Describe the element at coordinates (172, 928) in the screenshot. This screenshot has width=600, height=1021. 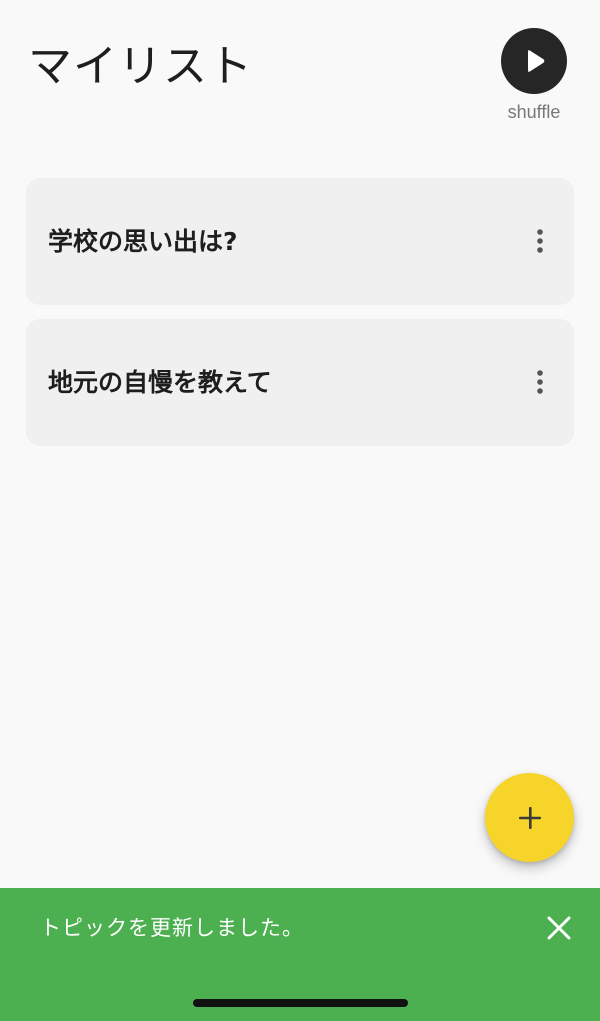
I see `snackbar-message: トピックを更新しました。` at that location.